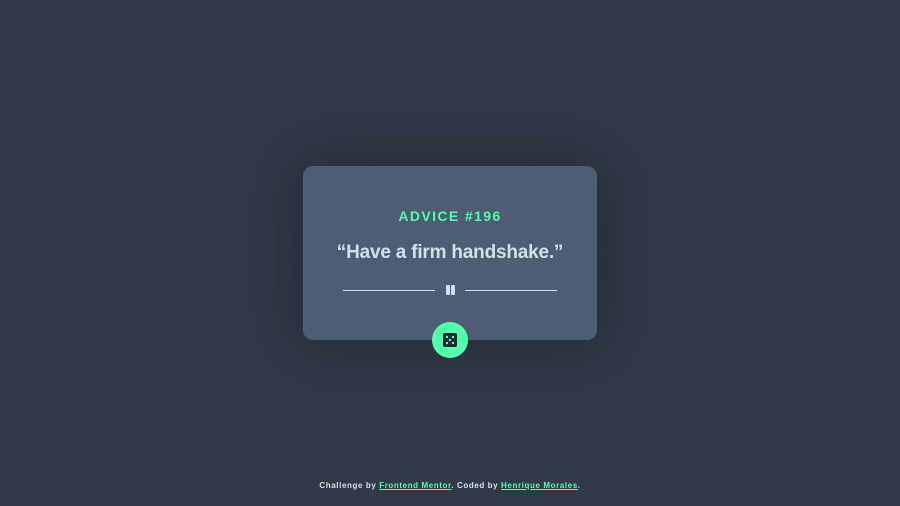 This screenshot has height=506, width=900. I want to click on author-link: Henrique Morales, so click(539, 485).